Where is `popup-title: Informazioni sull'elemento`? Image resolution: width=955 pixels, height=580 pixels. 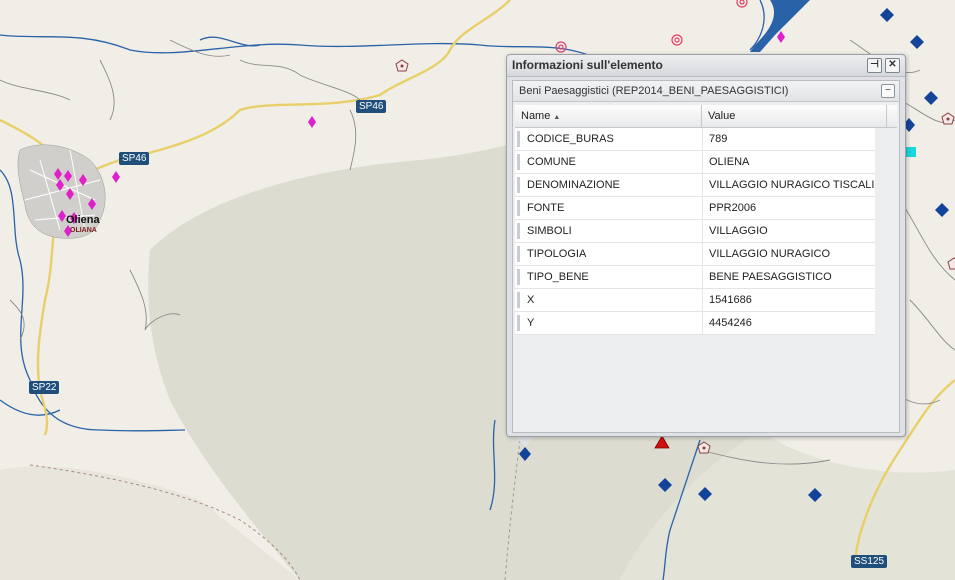
popup-title: Informazioni sull'elemento is located at coordinates (587, 65).